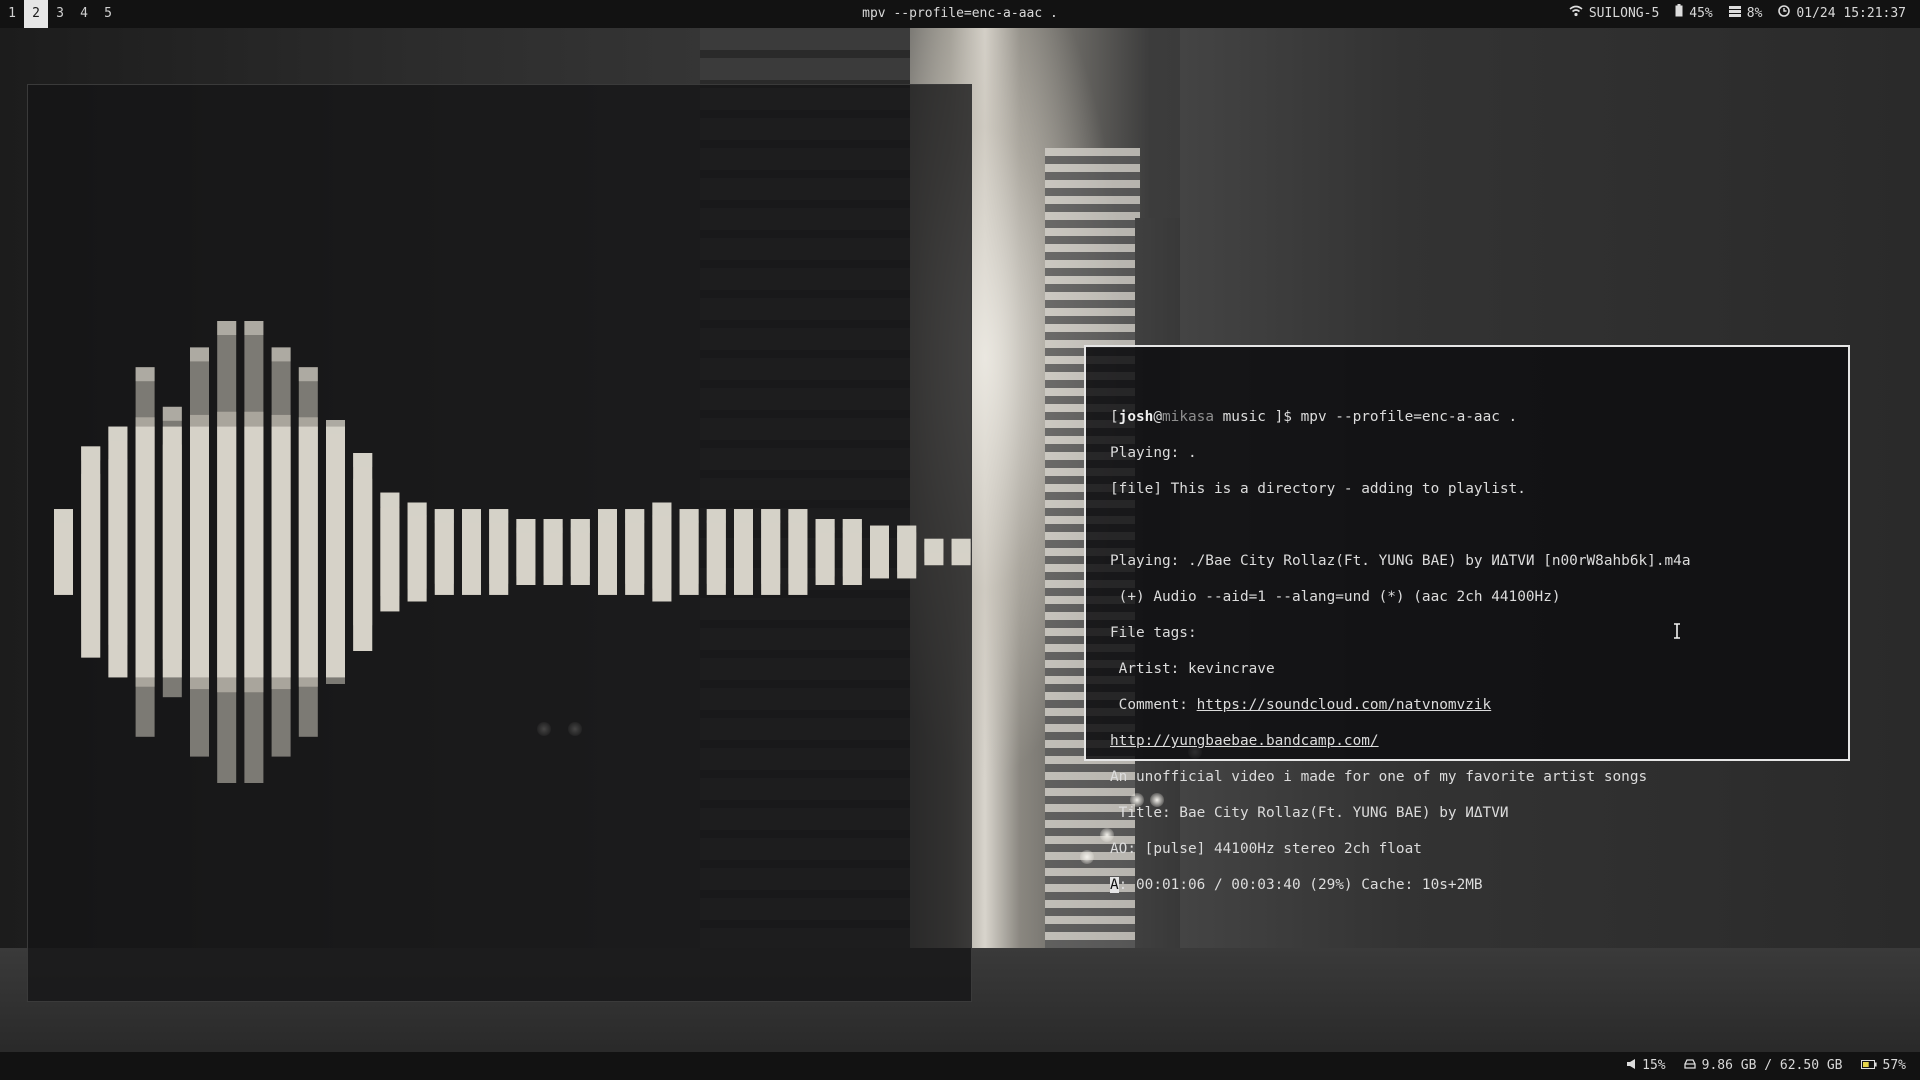  I want to click on battery-status: 45%, so click(1694, 14).